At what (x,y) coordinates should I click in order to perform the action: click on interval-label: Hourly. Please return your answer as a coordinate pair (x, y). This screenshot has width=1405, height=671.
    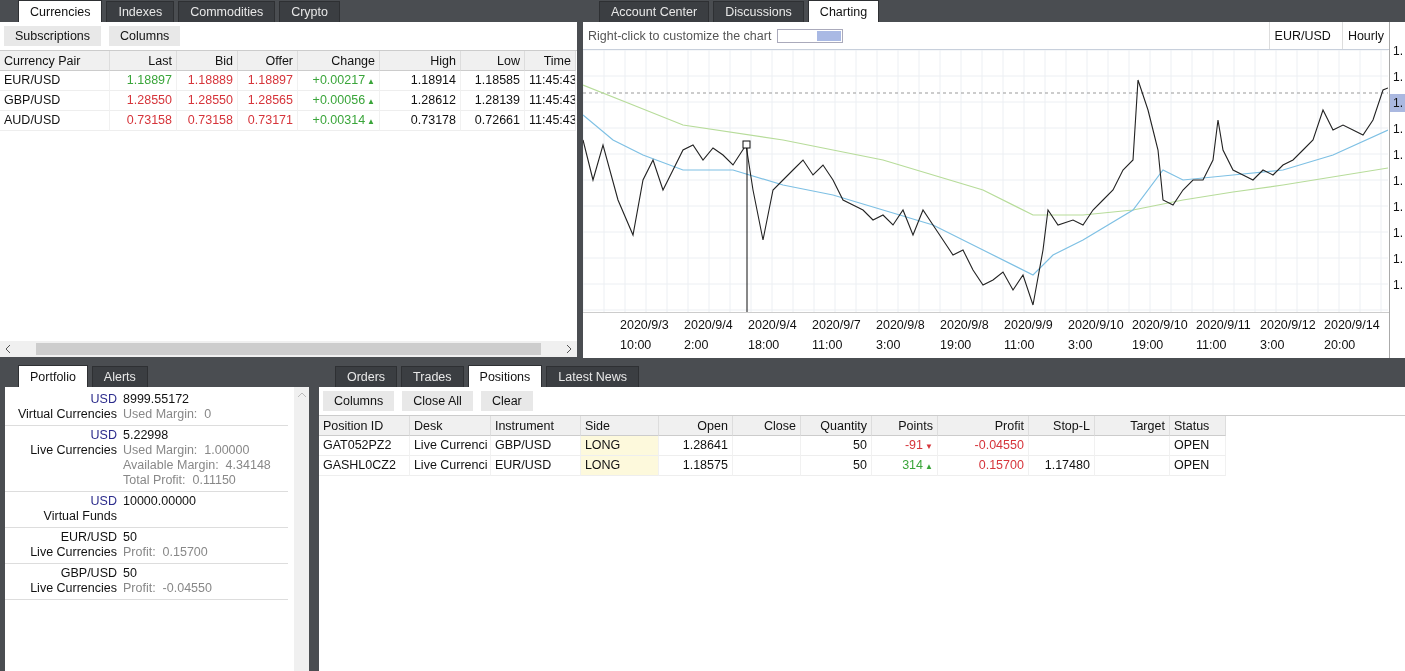
    Looking at the image, I should click on (1365, 35).